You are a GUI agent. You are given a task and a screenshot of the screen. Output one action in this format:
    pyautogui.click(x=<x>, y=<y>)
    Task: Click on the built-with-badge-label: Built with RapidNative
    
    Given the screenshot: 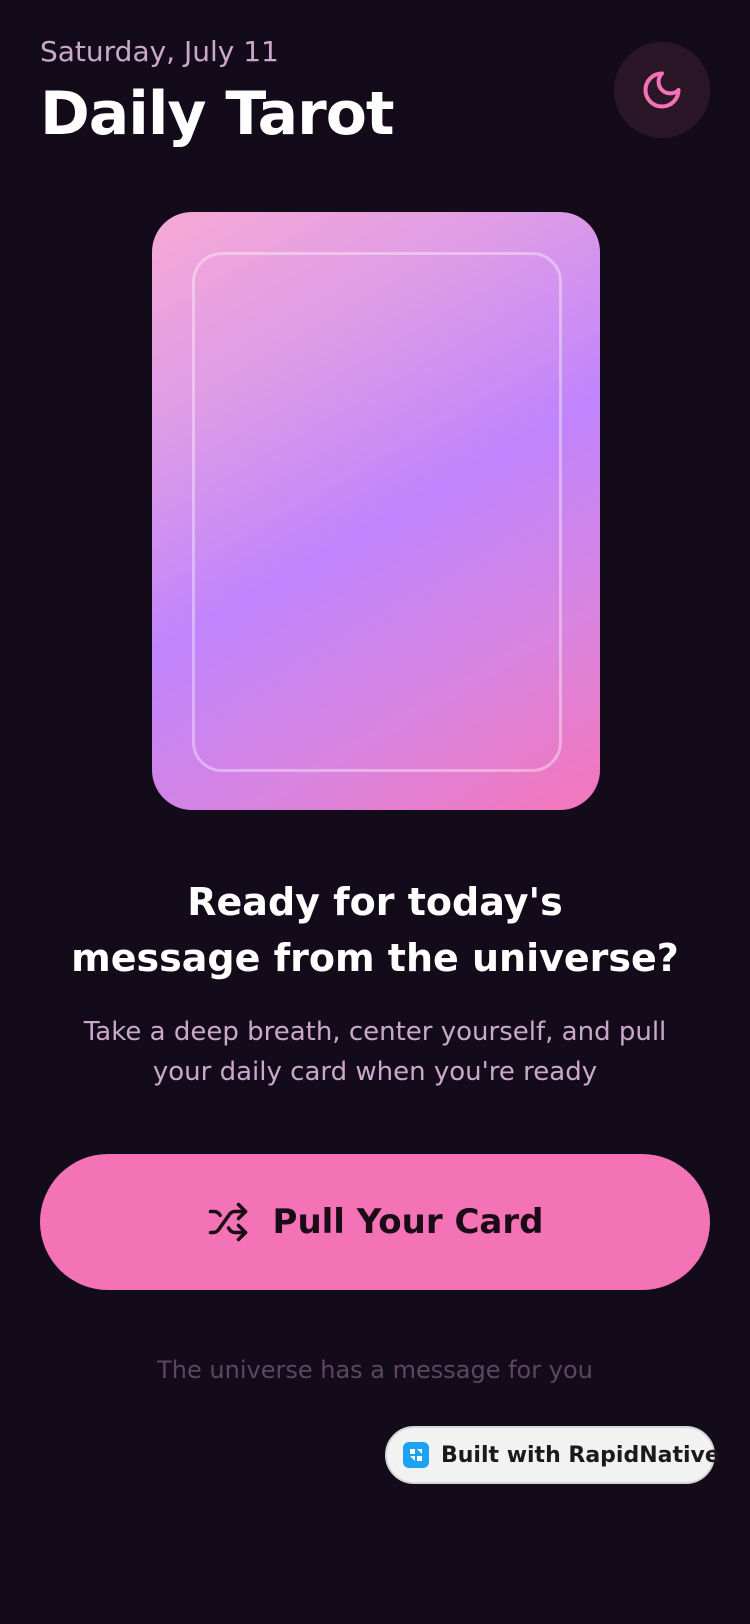 What is the action you would take?
    pyautogui.click(x=580, y=1455)
    